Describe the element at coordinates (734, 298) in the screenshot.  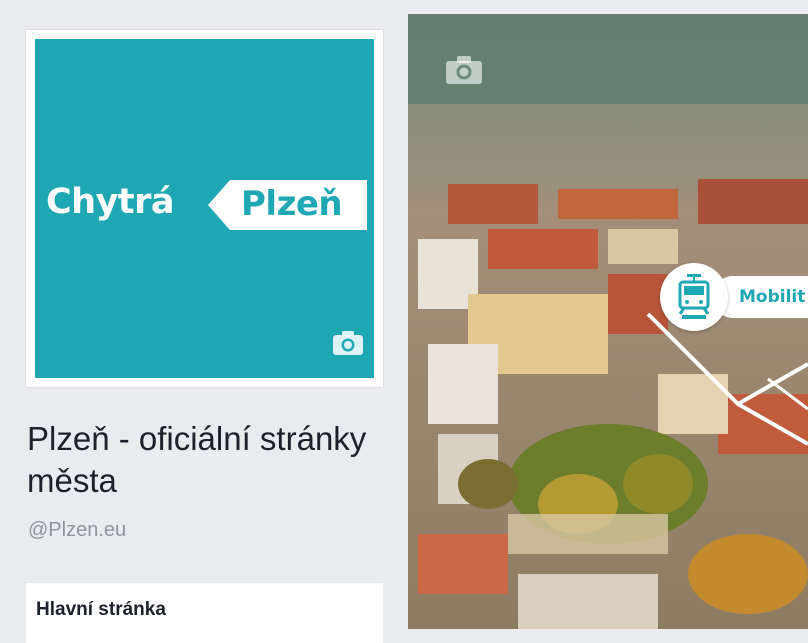
I see `mobility-badge: Mobilit` at that location.